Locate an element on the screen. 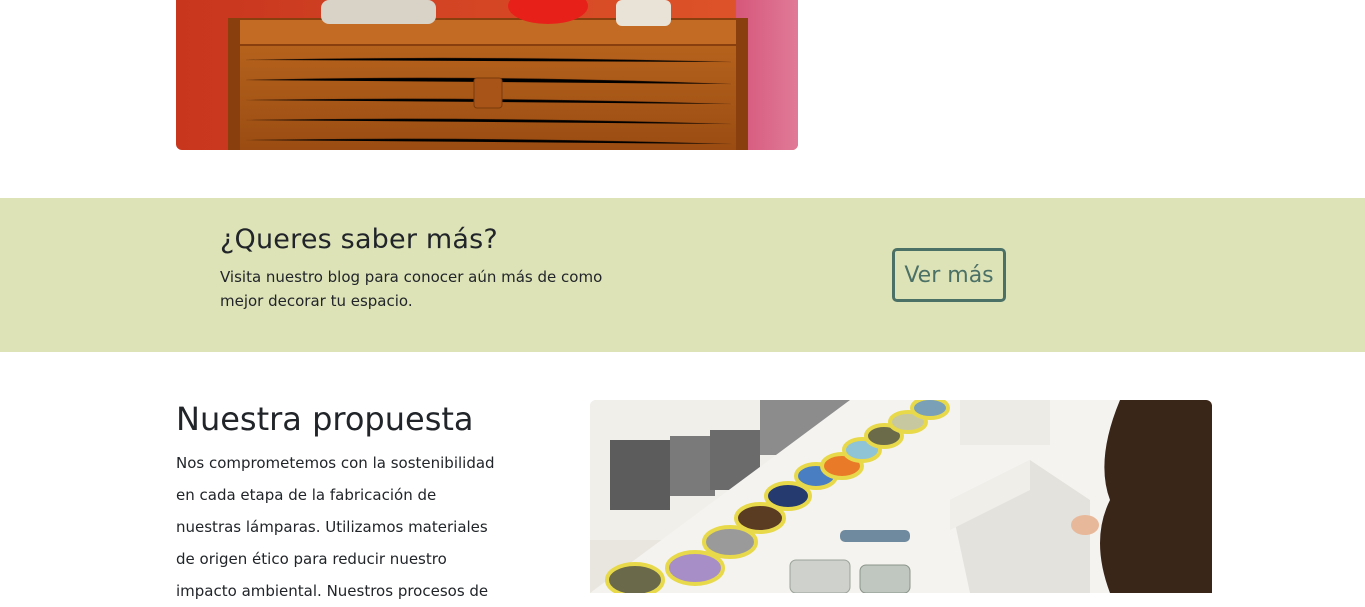 Image resolution: width=1365 pixels, height=607 pixels. ver-mas-button: Ver más is located at coordinates (949, 275).